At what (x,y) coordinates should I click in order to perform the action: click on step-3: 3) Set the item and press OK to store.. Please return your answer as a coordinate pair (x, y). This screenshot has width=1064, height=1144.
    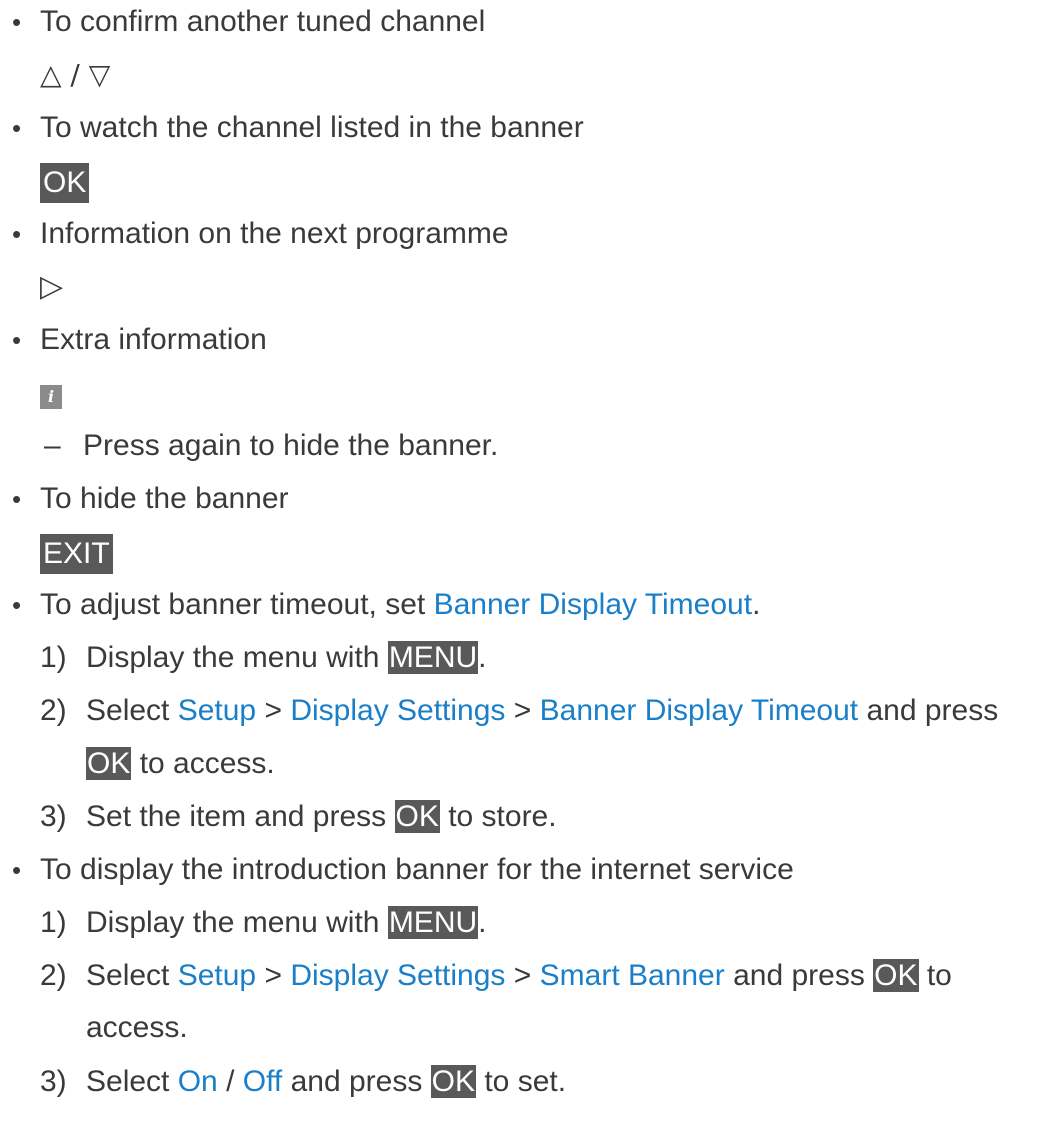
    Looking at the image, I should click on (298, 817).